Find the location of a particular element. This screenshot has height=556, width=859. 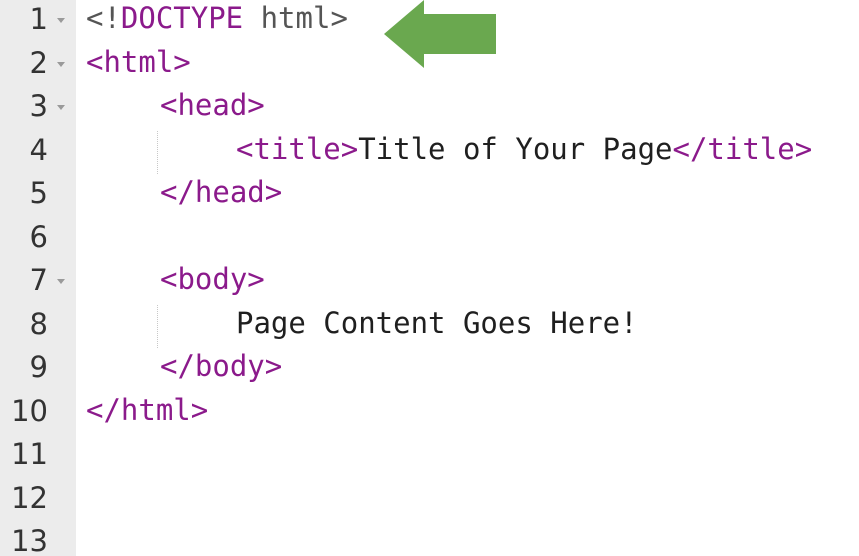

code-content: <html> is located at coordinates (138, 62).